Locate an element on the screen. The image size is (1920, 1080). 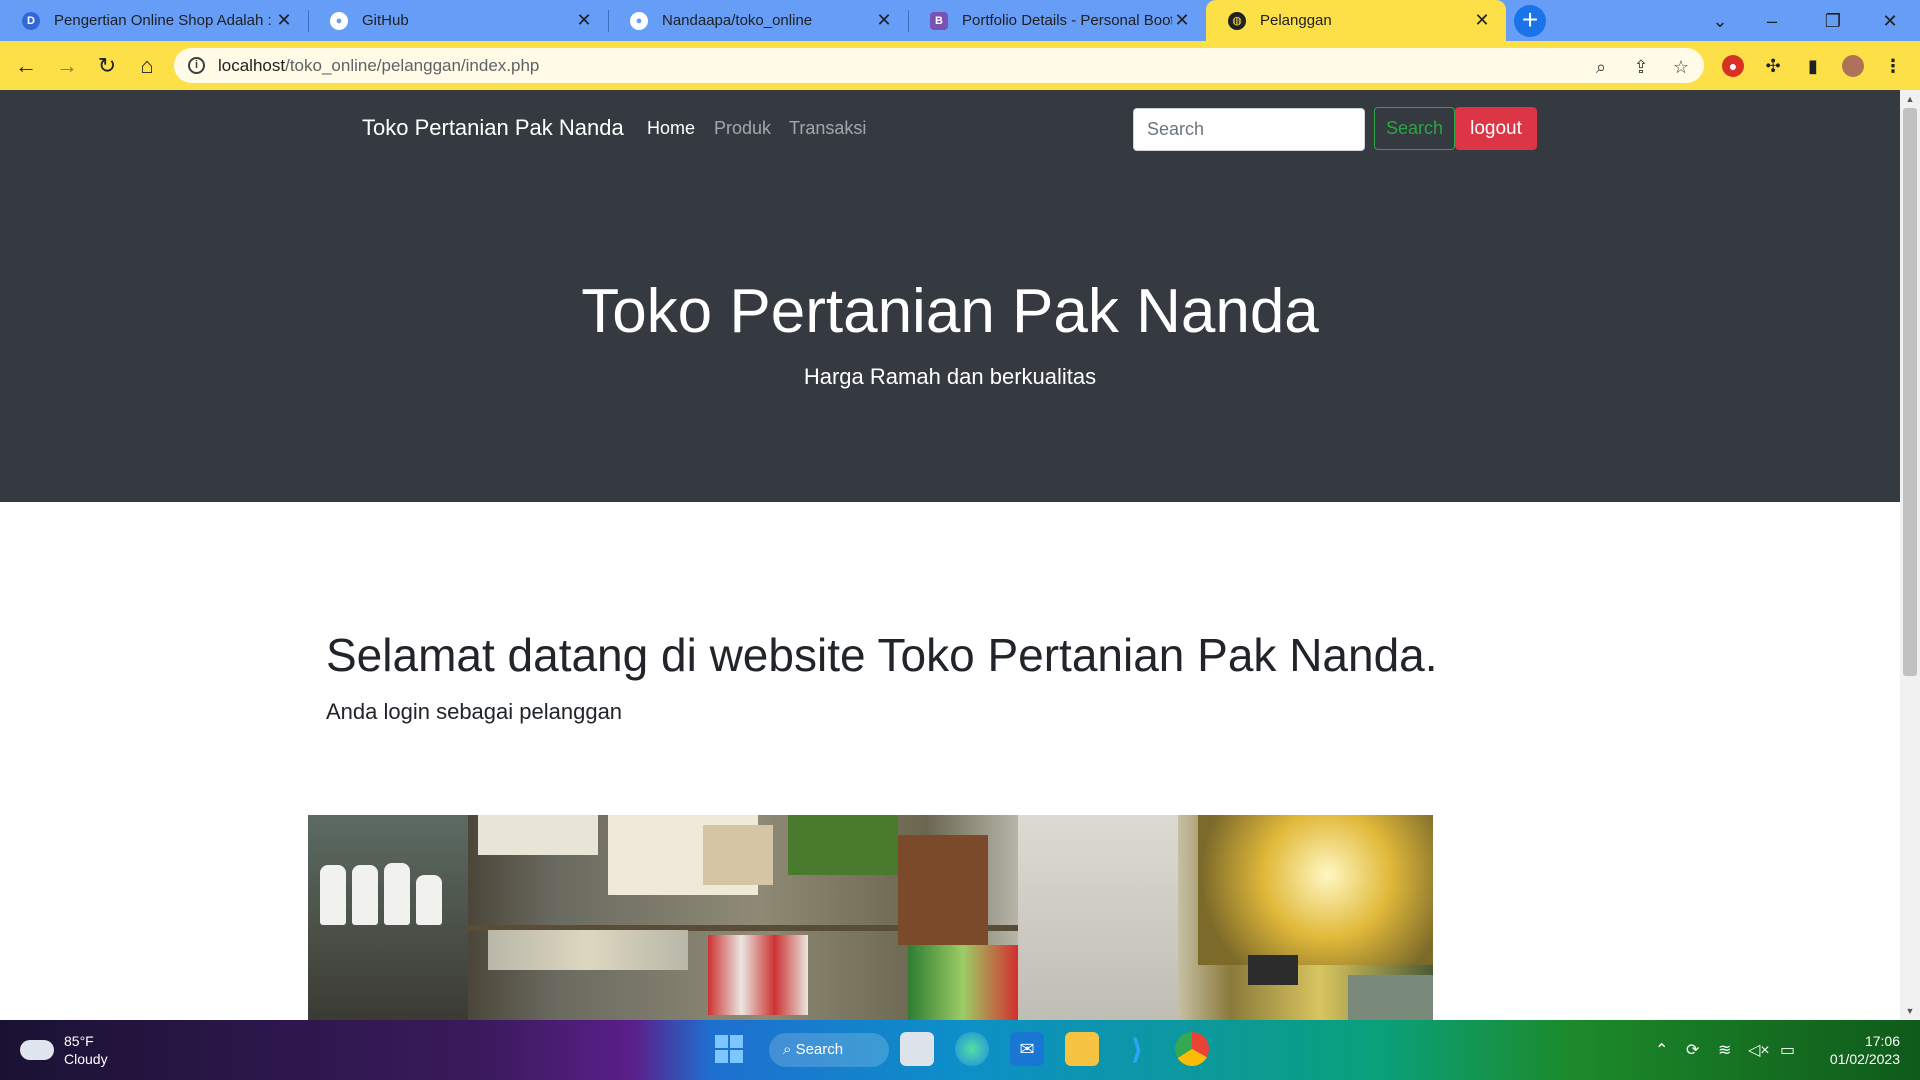
back-icon: ← is located at coordinates (26, 66).